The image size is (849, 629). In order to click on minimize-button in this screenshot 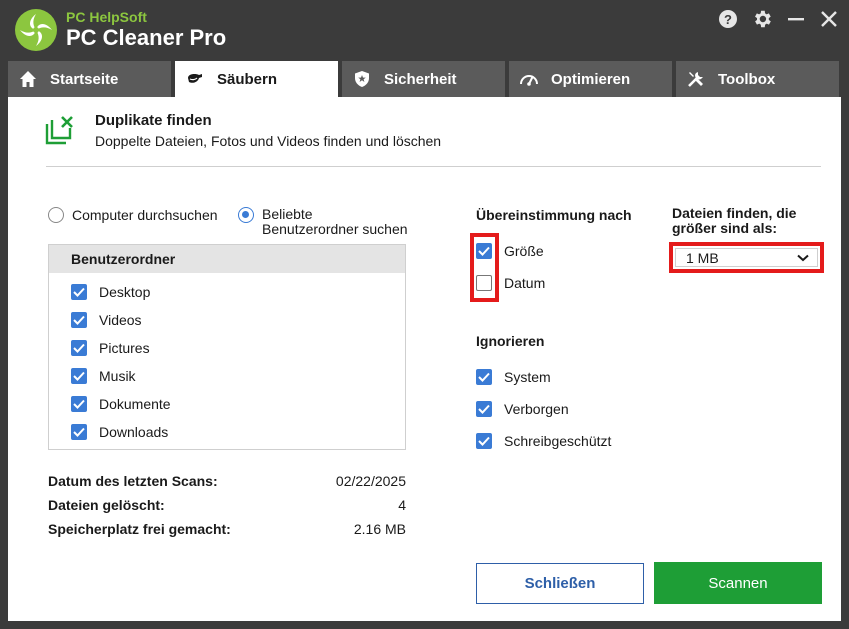, I will do `click(796, 19)`.